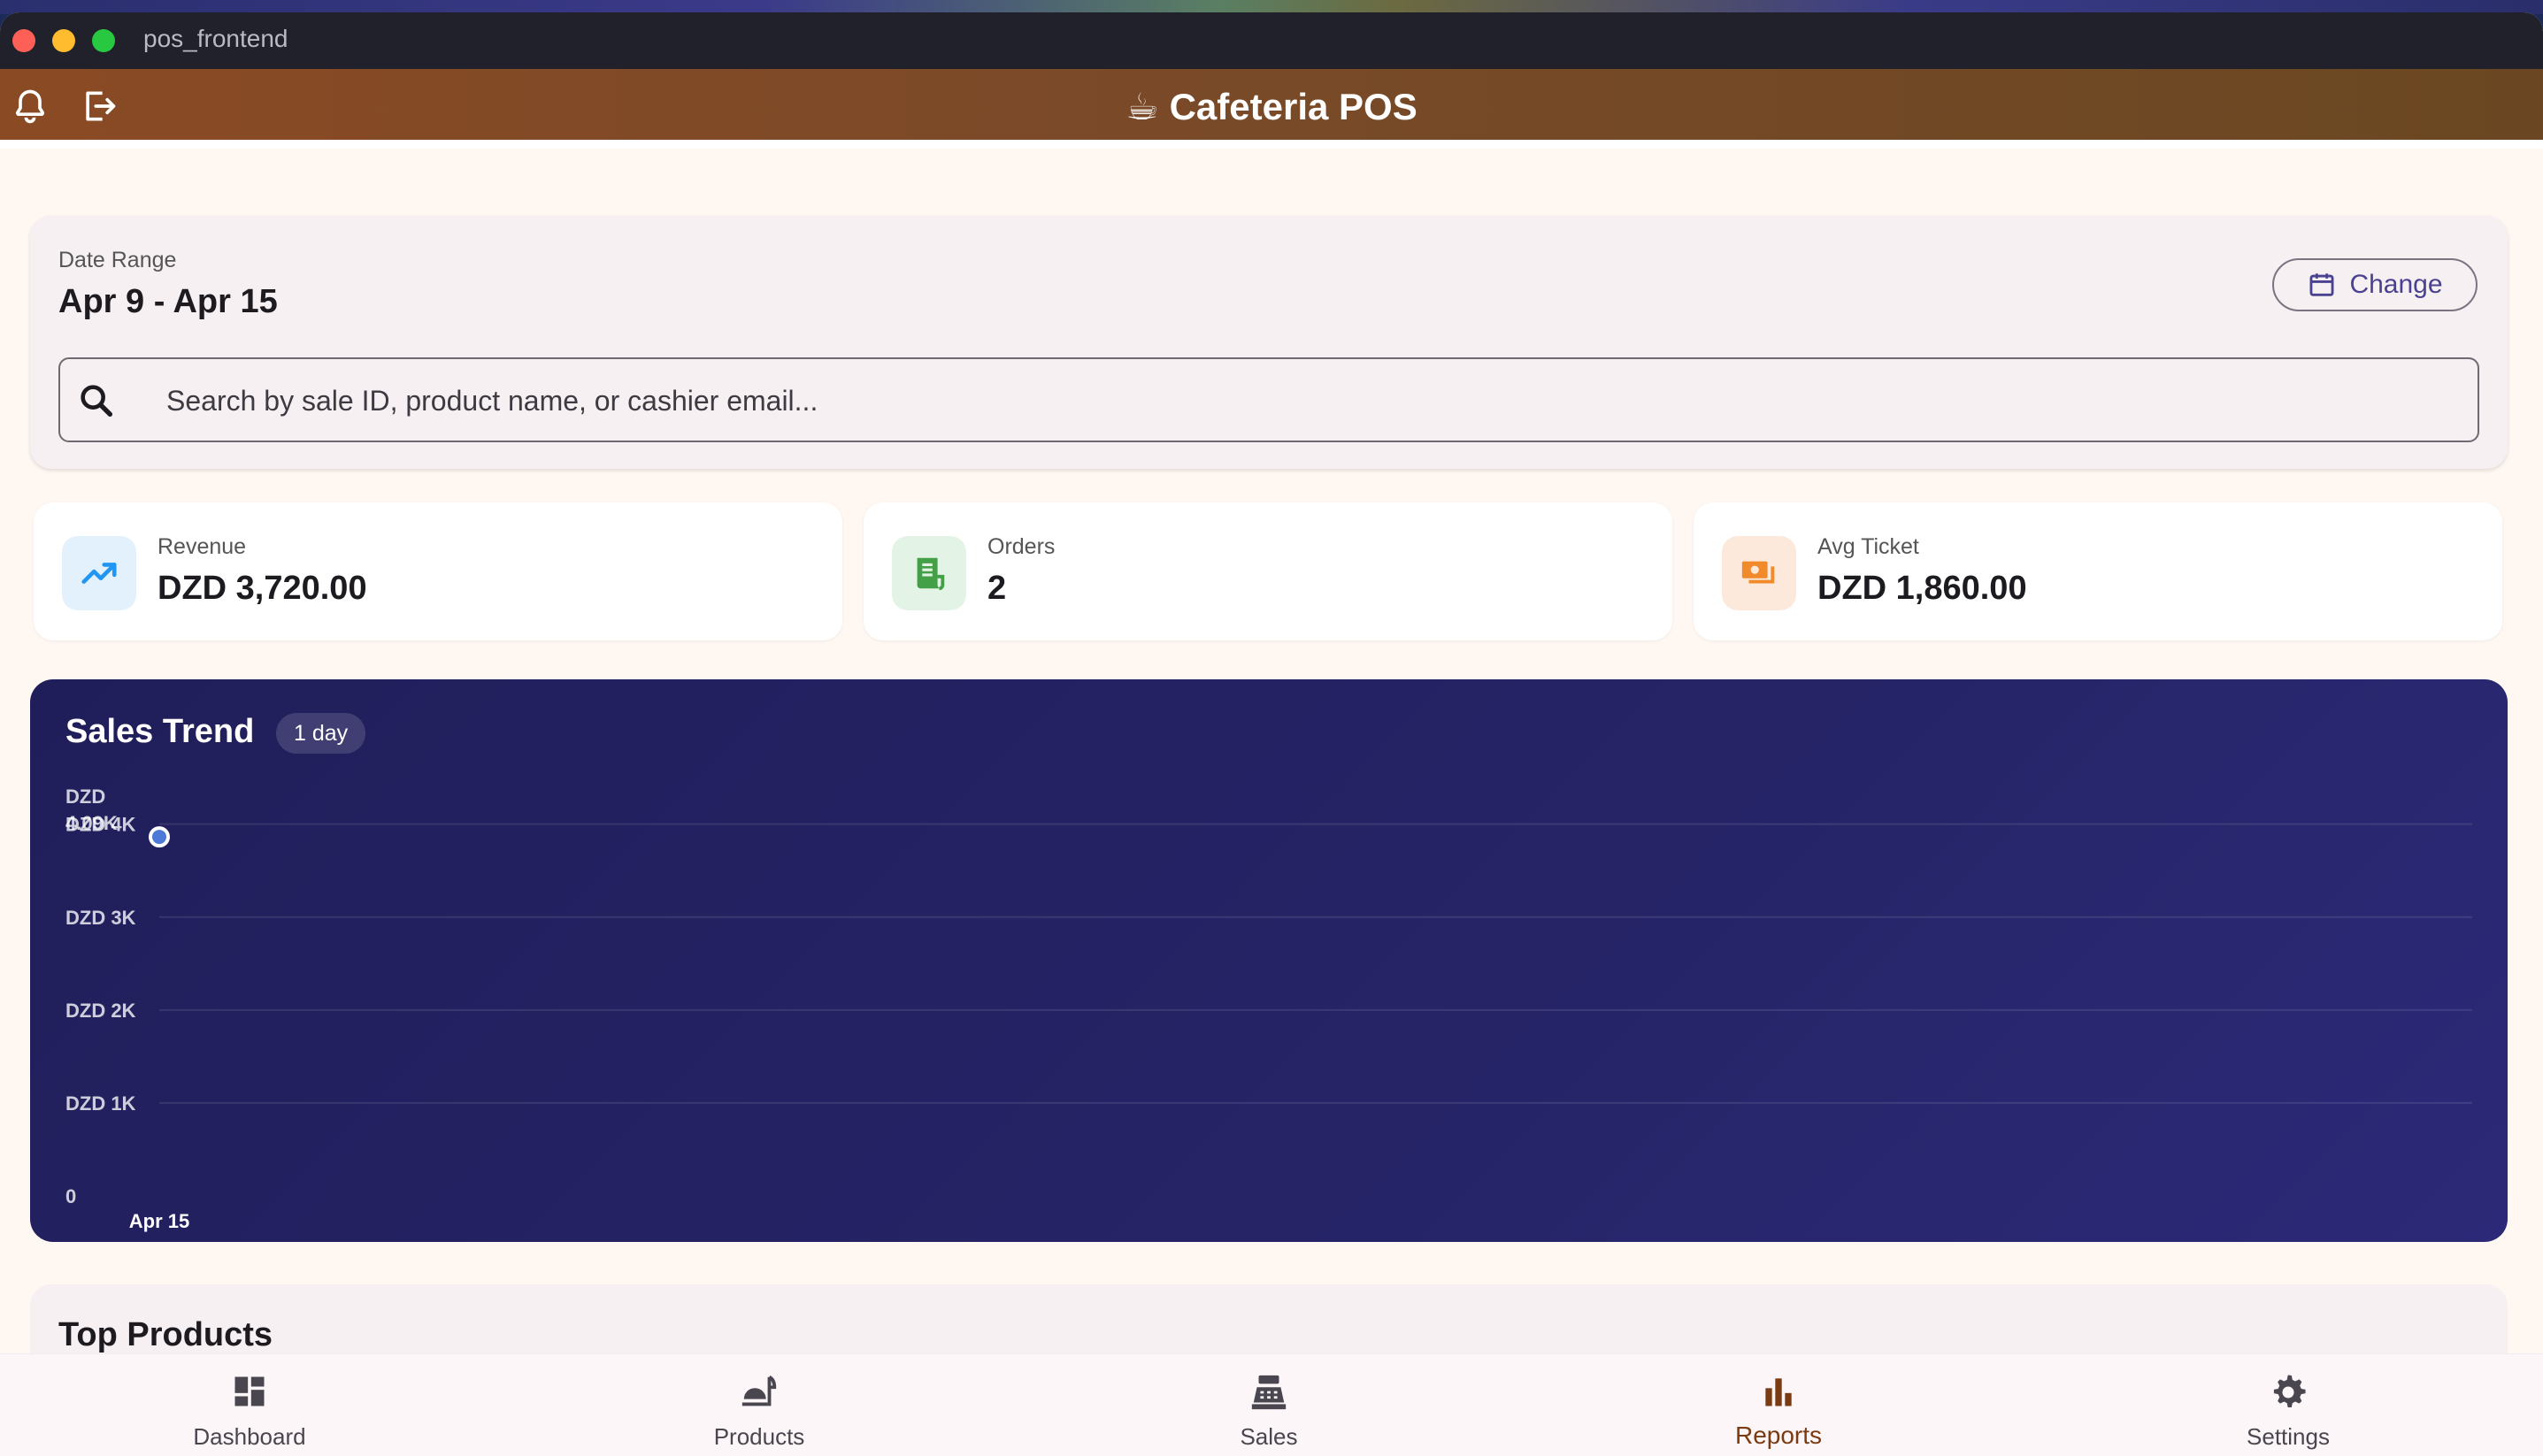 The image size is (2543, 1456). I want to click on y-tick-label: DZD 4.09K, so click(91, 809).